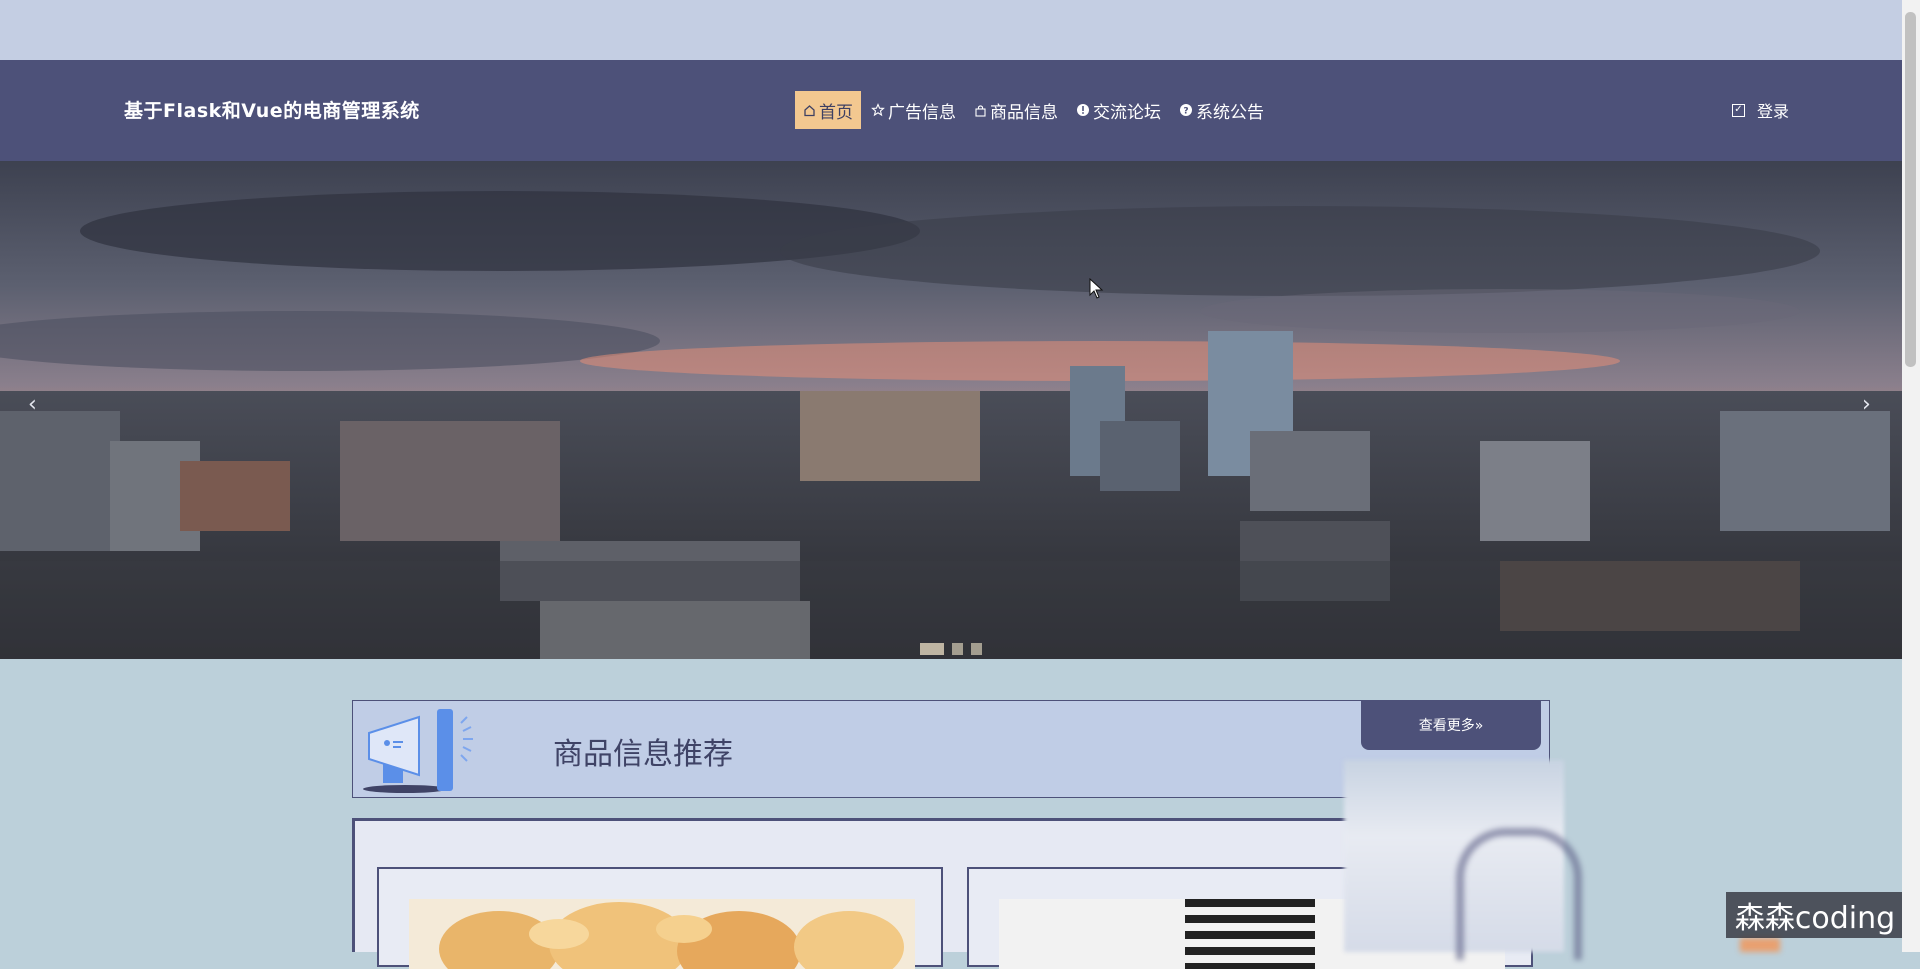  I want to click on product-panel, so click(942, 893).